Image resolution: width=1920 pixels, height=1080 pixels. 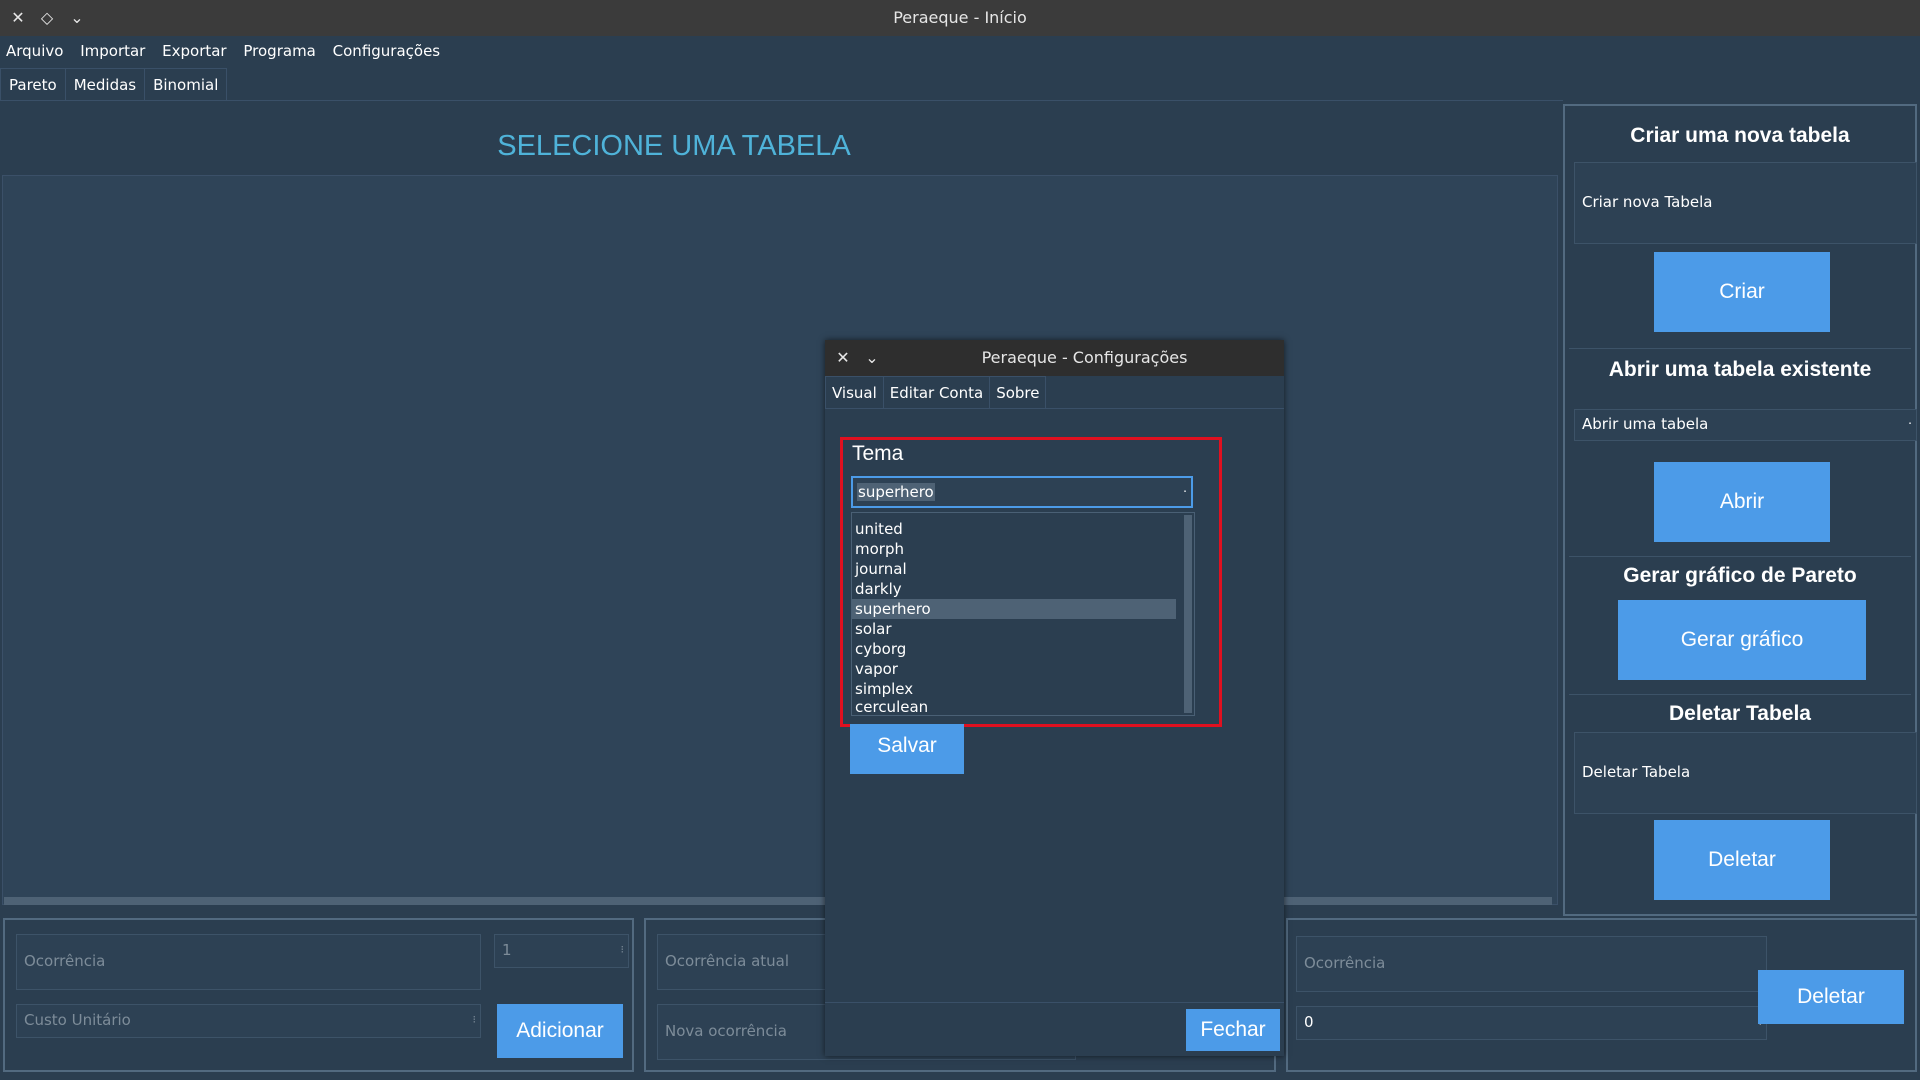 What do you see at coordinates (1740, 369) in the screenshot?
I see `open-table-title: Abrir uma tabela existente` at bounding box center [1740, 369].